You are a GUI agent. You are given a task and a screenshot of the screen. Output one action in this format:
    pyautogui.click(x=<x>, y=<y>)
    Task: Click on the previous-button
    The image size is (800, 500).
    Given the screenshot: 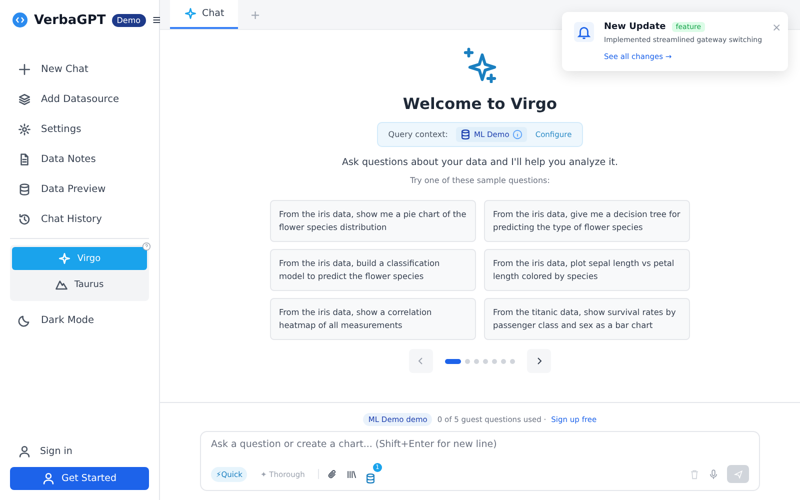 What is the action you would take?
    pyautogui.click(x=421, y=361)
    